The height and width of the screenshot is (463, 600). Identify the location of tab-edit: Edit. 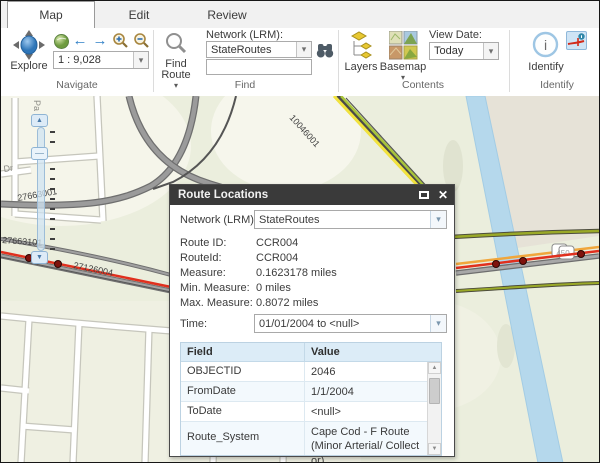
(139, 14).